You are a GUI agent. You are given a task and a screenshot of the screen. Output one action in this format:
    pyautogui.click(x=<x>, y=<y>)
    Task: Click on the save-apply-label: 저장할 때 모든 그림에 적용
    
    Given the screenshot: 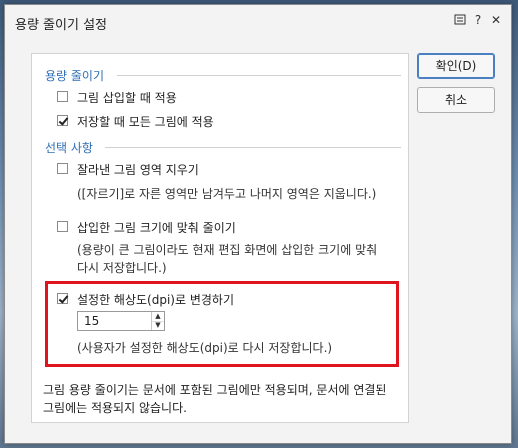 What is the action you would take?
    pyautogui.click(x=145, y=121)
    